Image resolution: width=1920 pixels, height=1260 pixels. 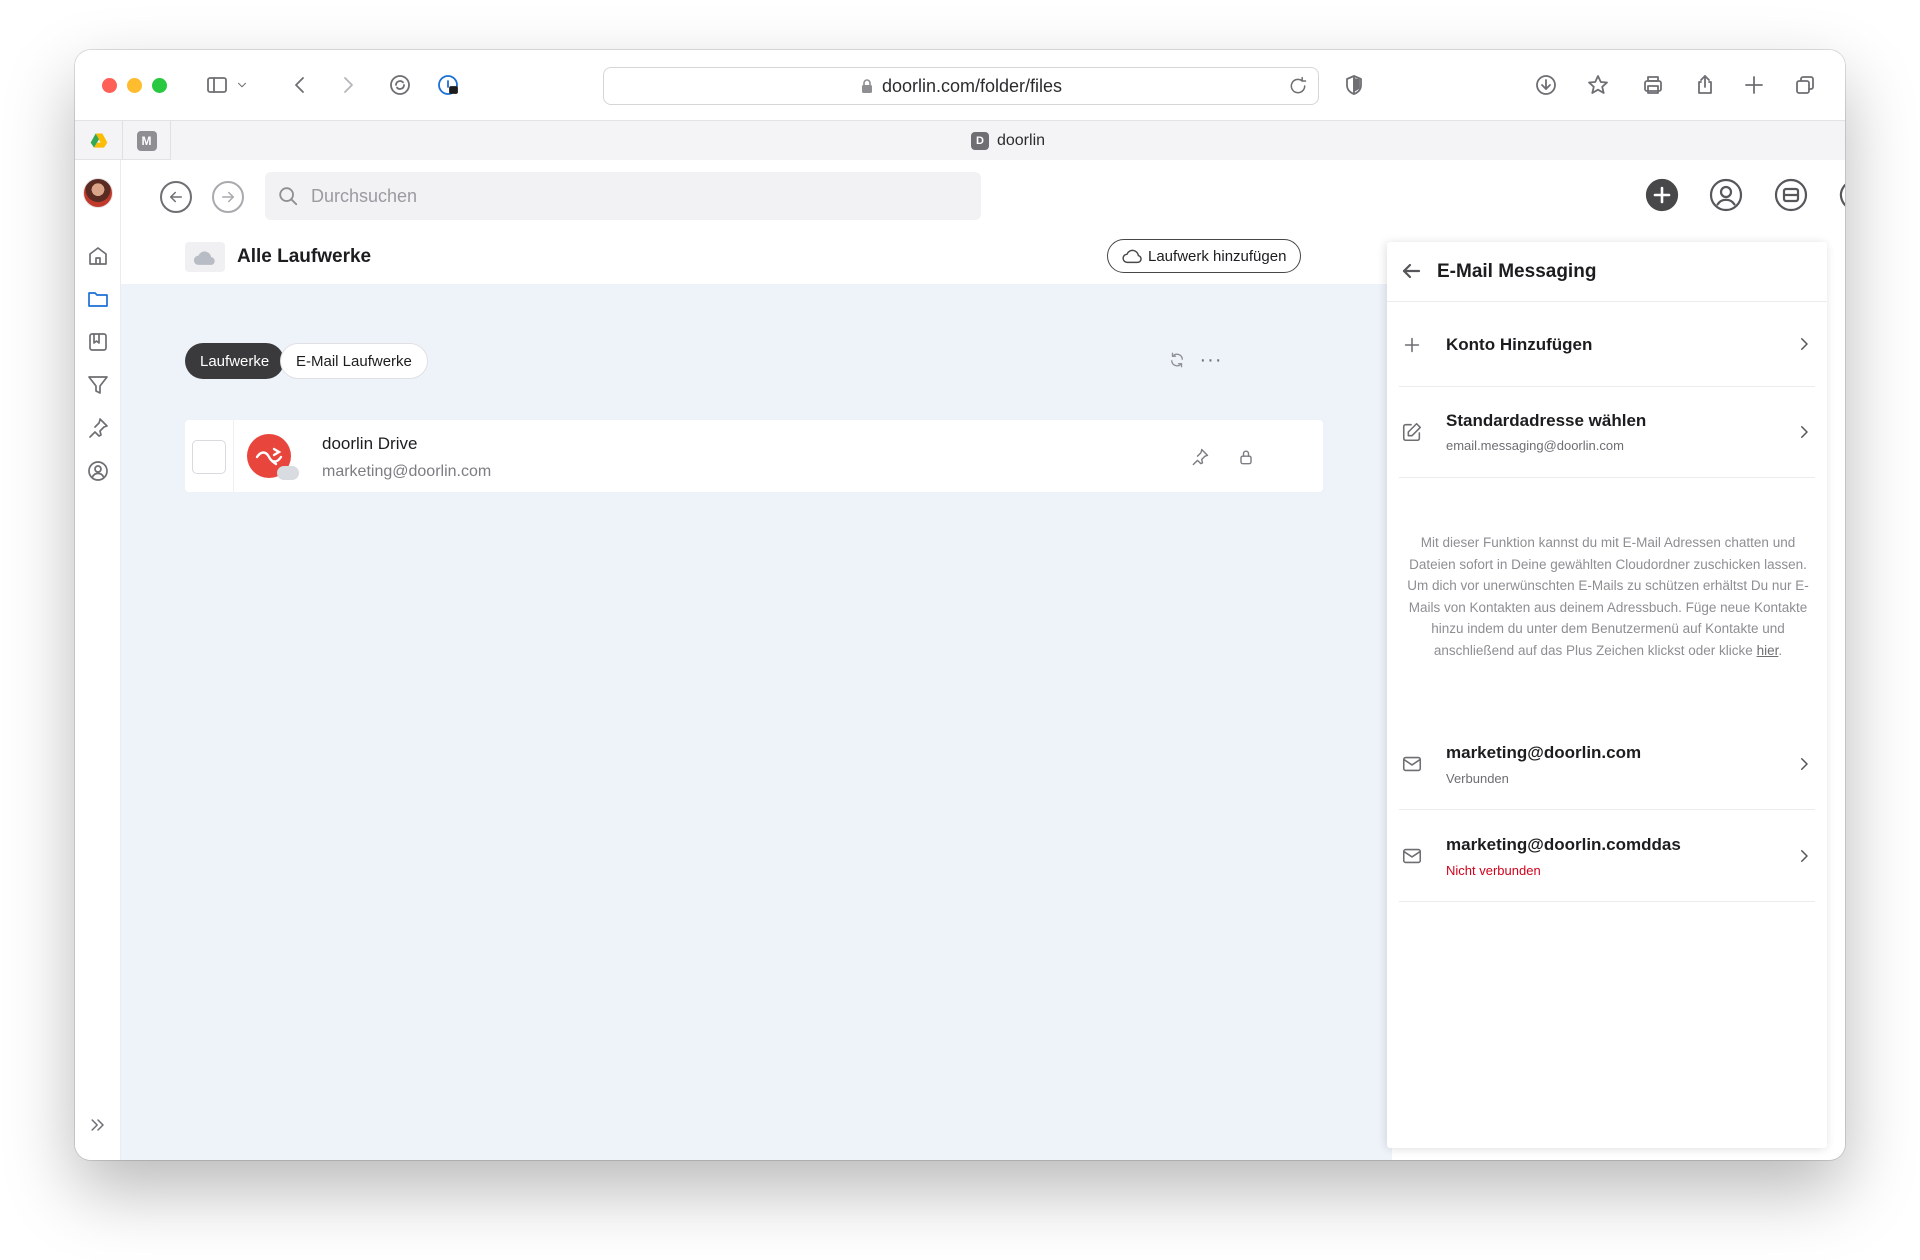 I want to click on privacy-report-icon, so click(x=400, y=85).